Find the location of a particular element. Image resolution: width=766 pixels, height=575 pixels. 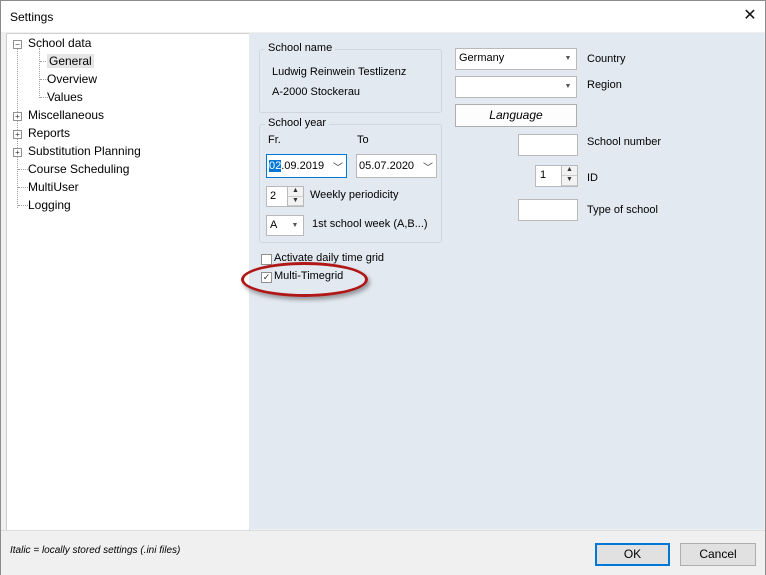

region-combo: ▼ is located at coordinates (516, 87).